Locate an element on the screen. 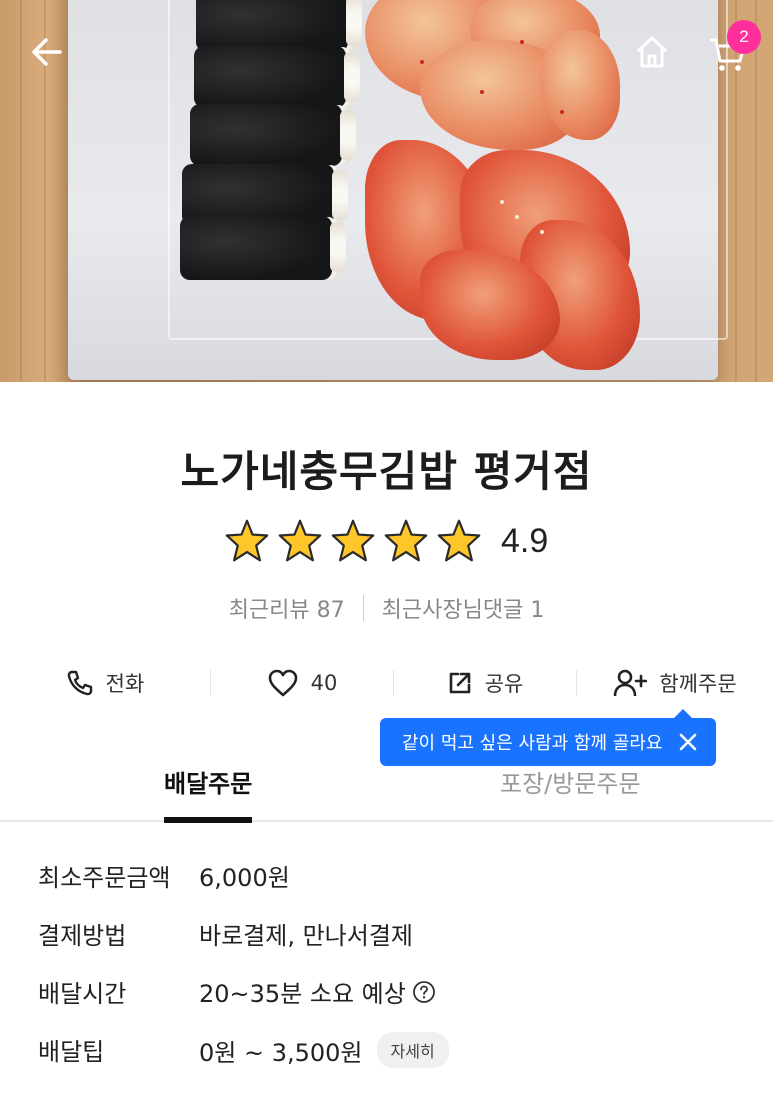 The image size is (773, 1101). store-name: 노가네충무김밥 평거점 is located at coordinates (386, 471).